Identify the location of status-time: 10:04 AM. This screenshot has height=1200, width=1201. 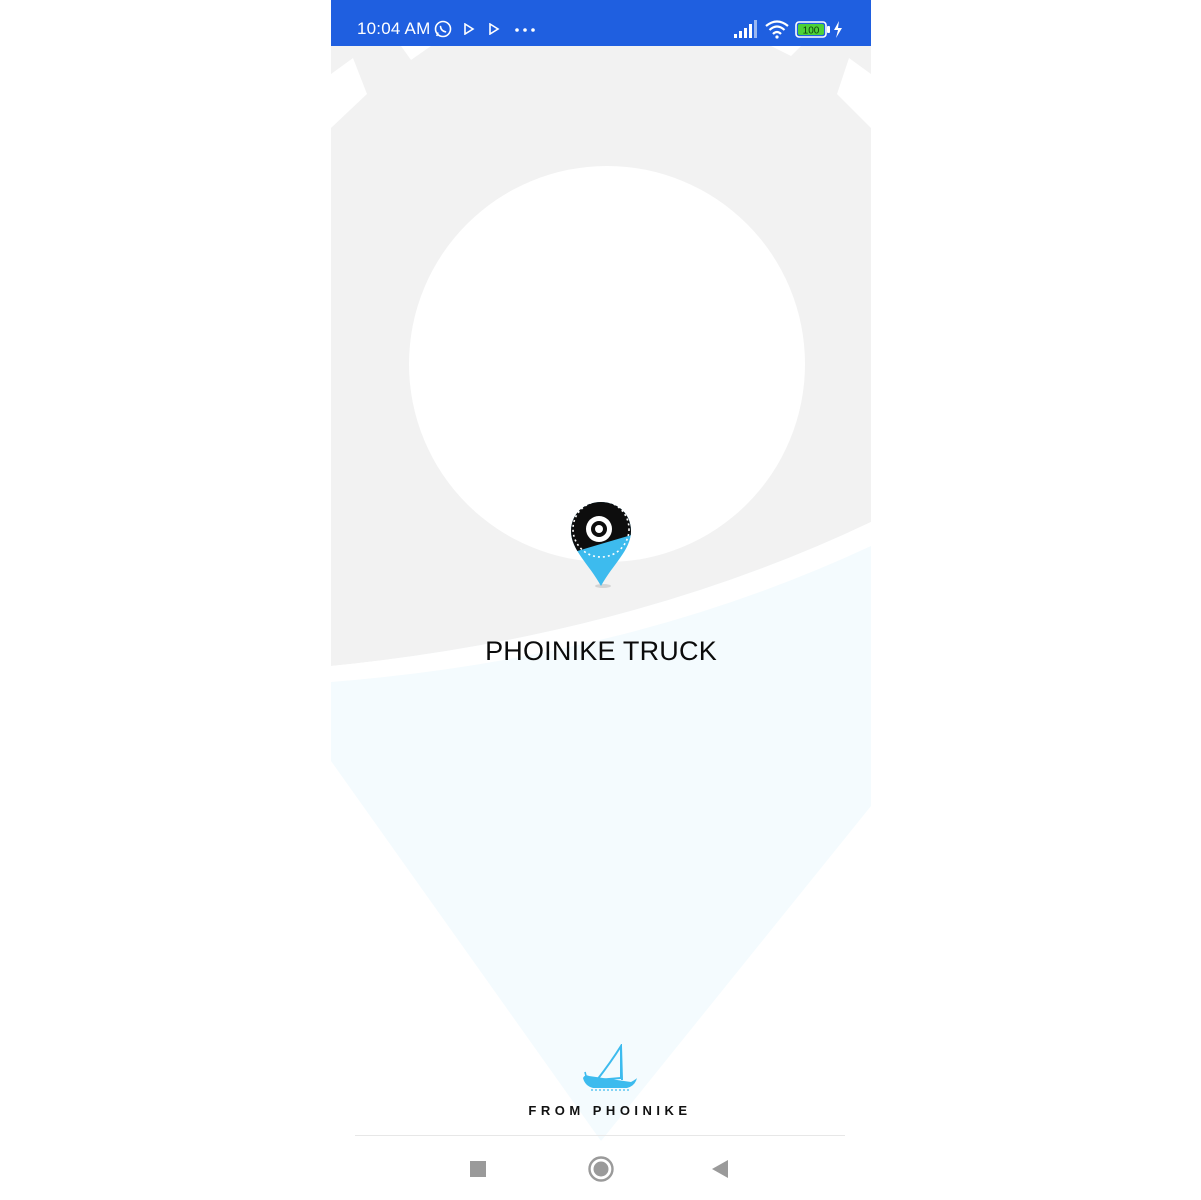
(394, 28).